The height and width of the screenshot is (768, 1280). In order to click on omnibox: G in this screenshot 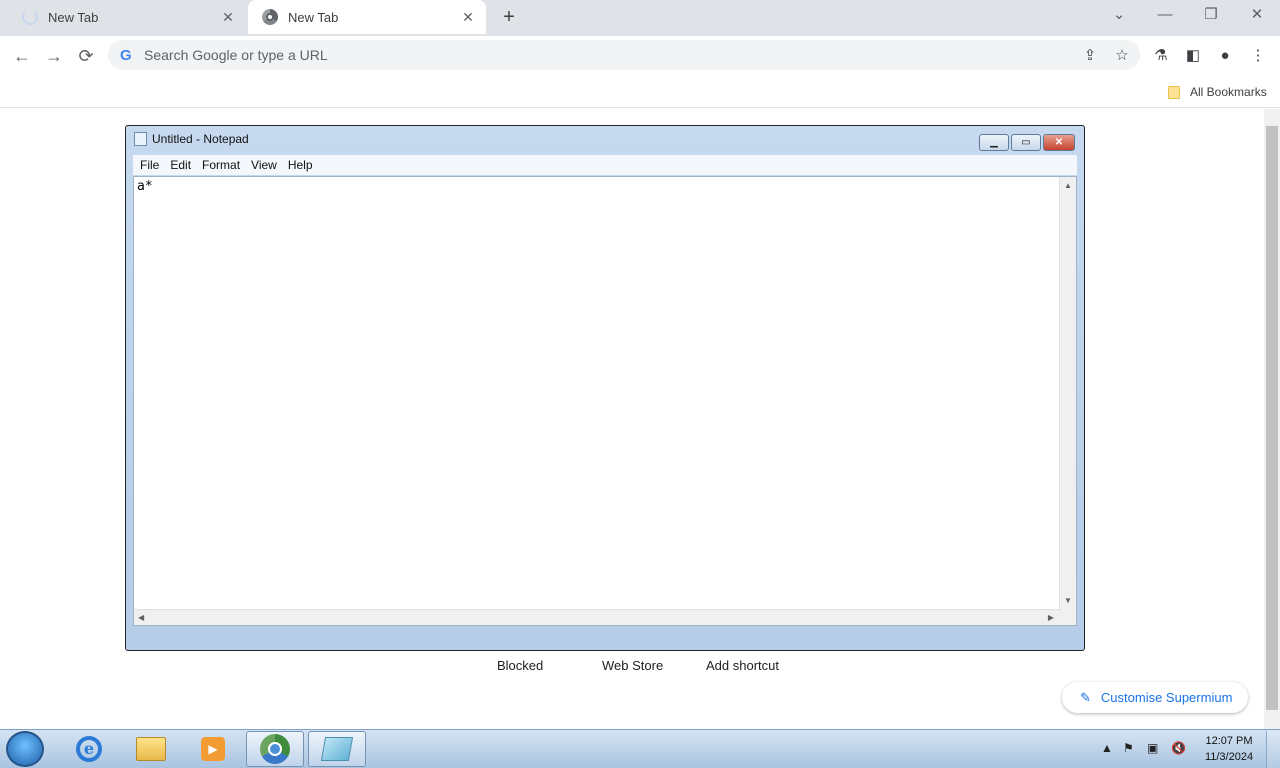, I will do `click(624, 55)`.